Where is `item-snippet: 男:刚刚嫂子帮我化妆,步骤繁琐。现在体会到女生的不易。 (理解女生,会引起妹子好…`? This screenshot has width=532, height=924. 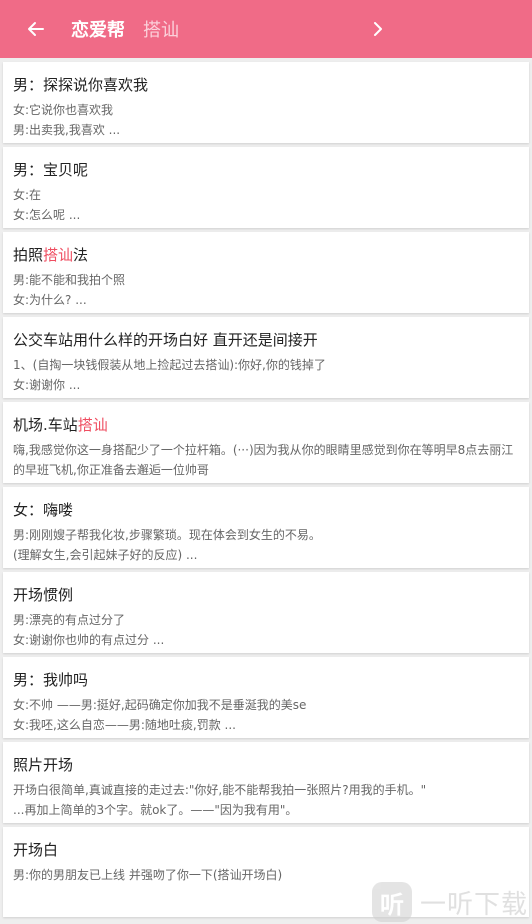
item-snippet: 男:刚刚嫂子帮我化妆,步骤繁琐。现在体会到女生的不易。 (理解女生,会引起妹子好… is located at coordinates (167, 545).